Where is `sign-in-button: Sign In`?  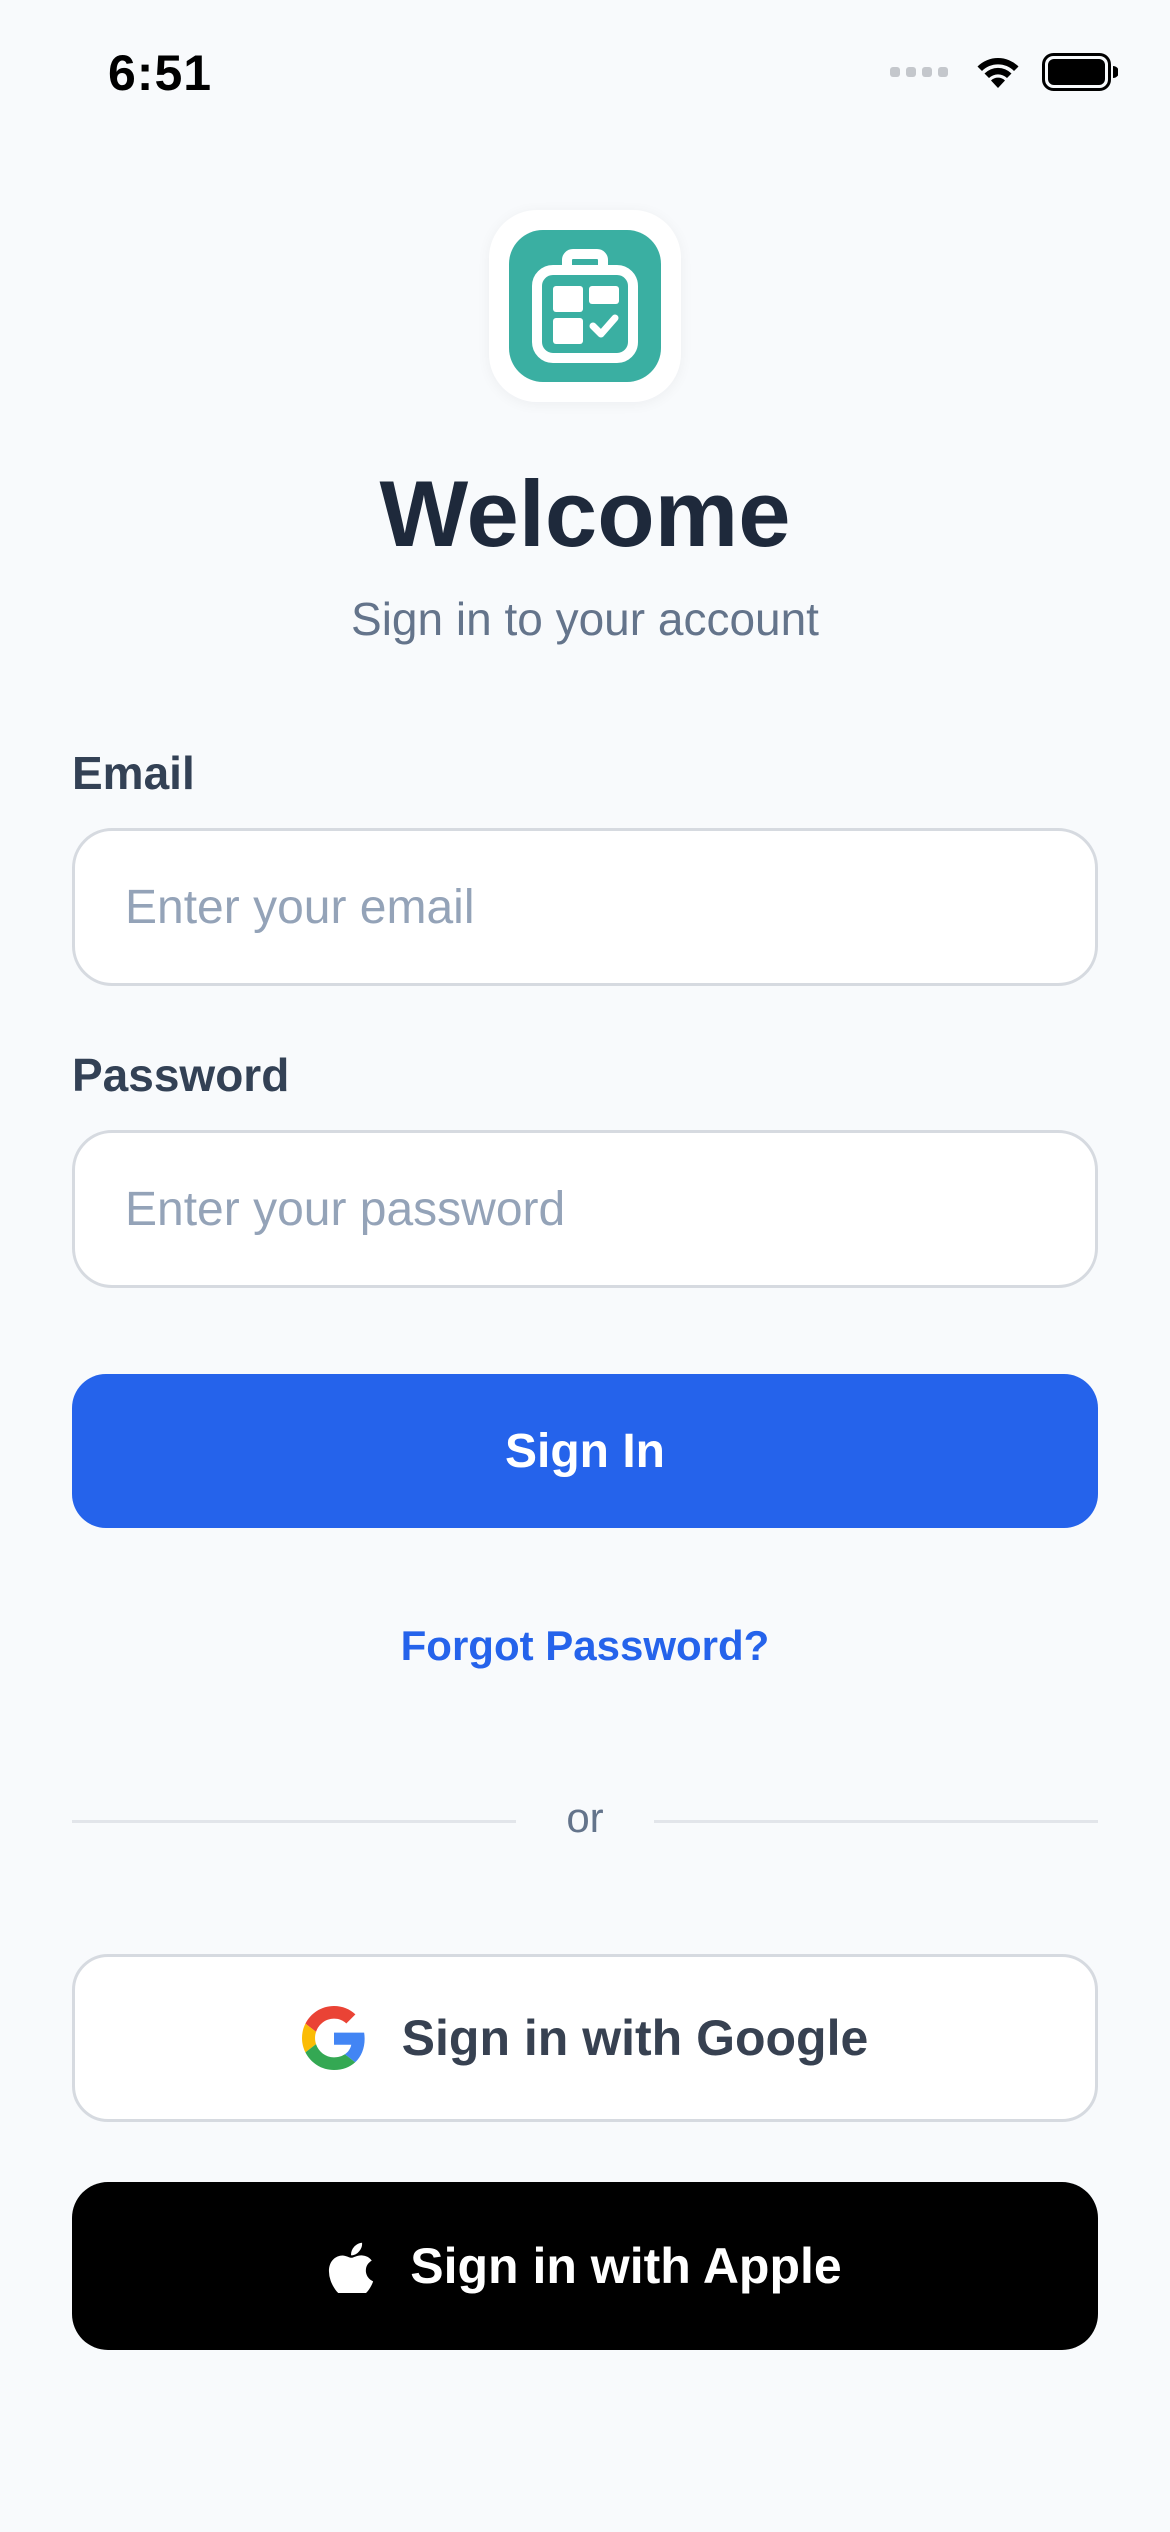 sign-in-button: Sign In is located at coordinates (585, 1451).